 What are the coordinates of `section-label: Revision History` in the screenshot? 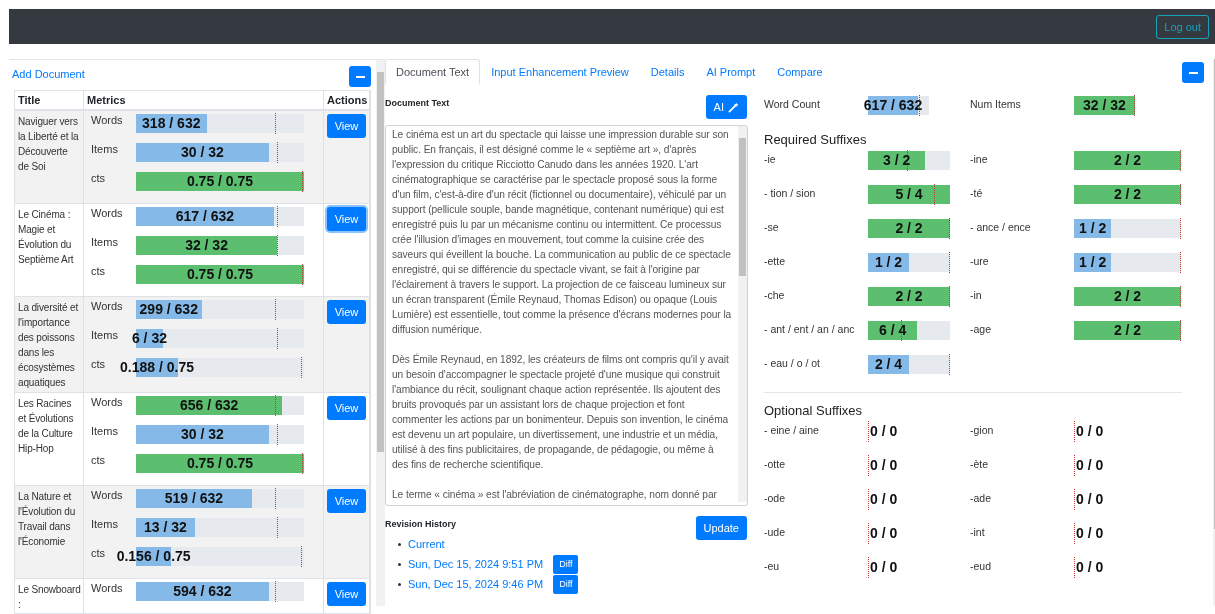 It's located at (421, 524).